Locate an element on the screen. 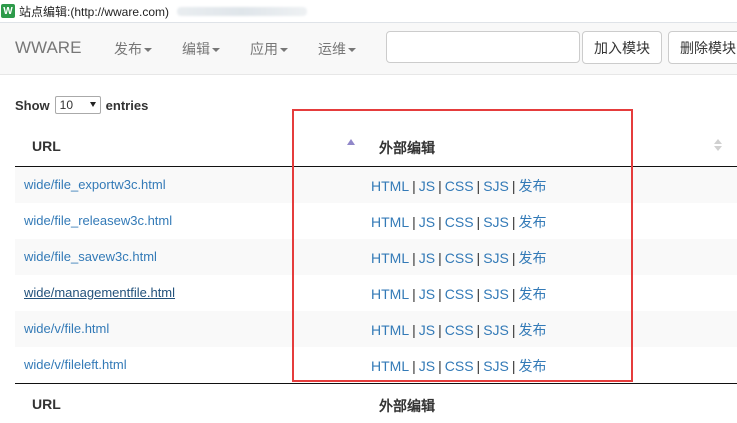 This screenshot has width=737, height=423. sort-ascending-icon is located at coordinates (351, 142).